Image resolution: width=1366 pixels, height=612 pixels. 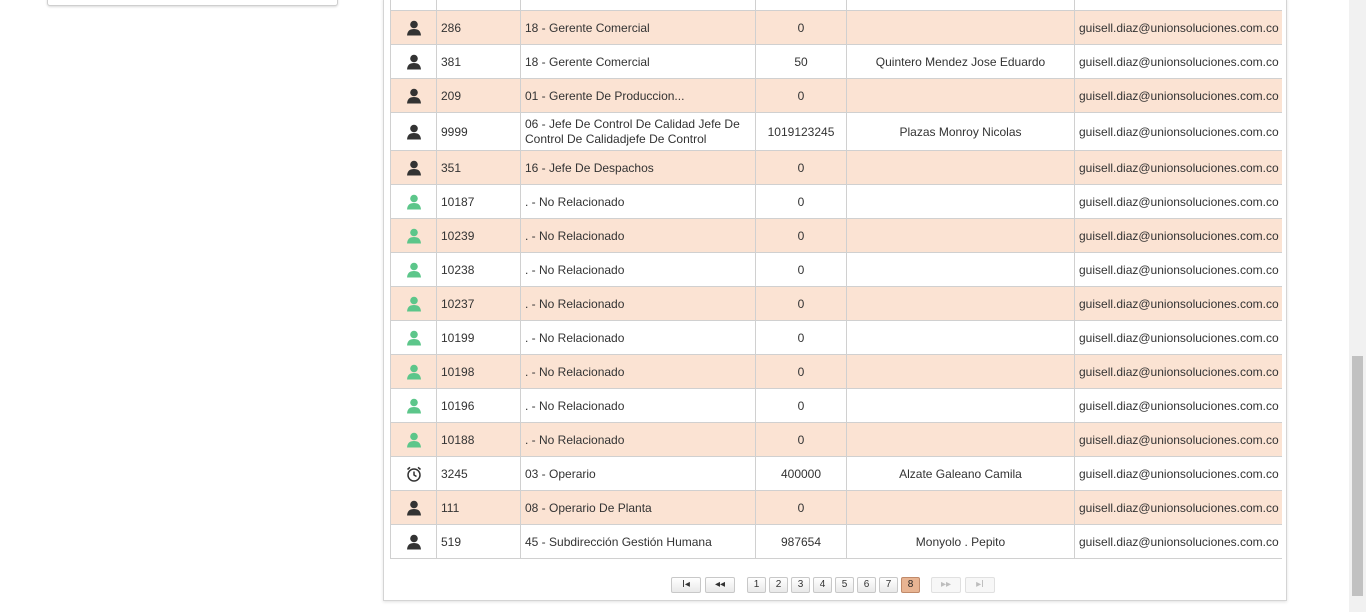 What do you see at coordinates (478, 303) in the screenshot?
I see `id-cell: 10237` at bounding box center [478, 303].